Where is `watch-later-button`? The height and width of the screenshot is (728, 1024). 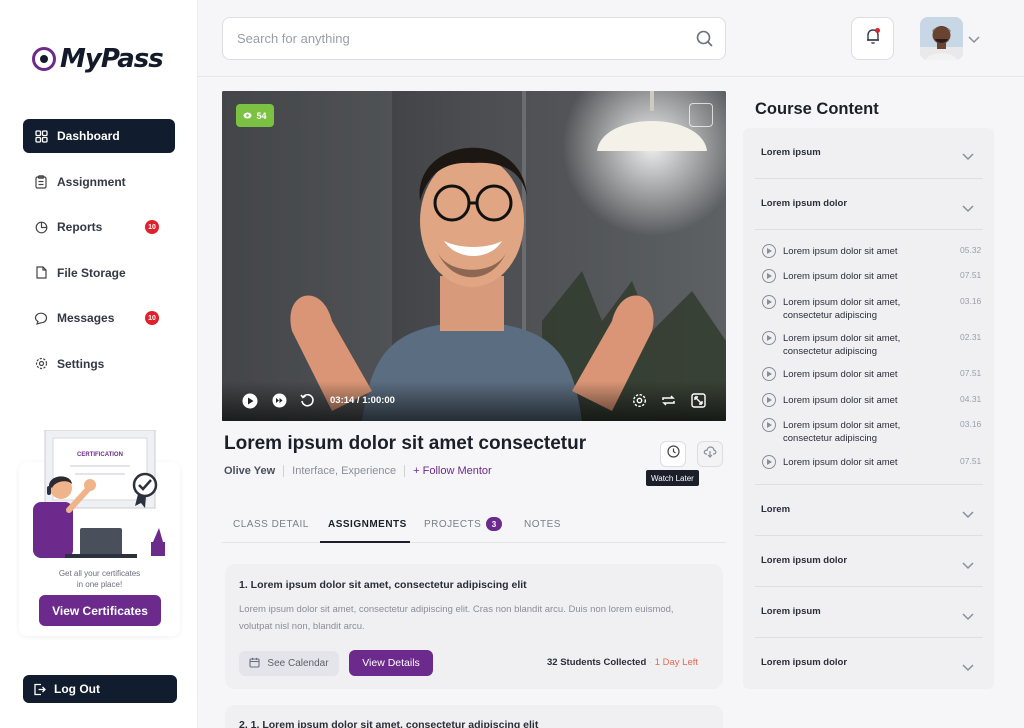
watch-later-button is located at coordinates (673, 454).